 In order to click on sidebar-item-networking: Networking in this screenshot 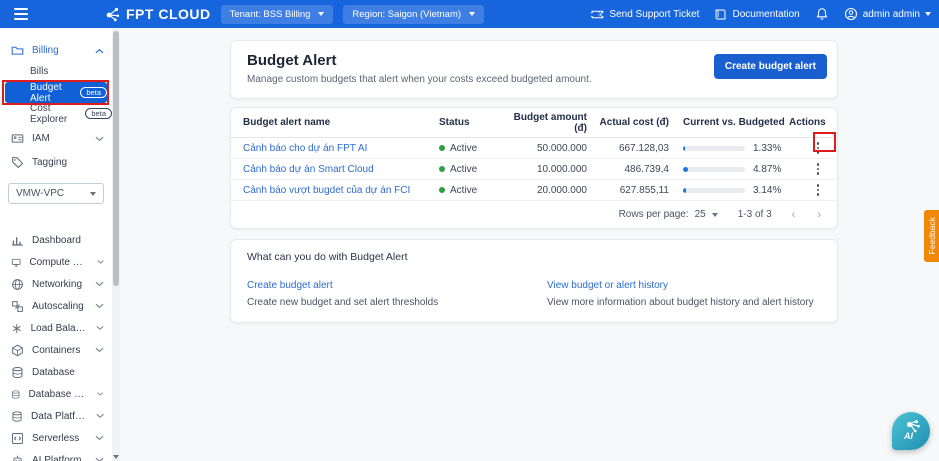, I will do `click(56, 284)`.